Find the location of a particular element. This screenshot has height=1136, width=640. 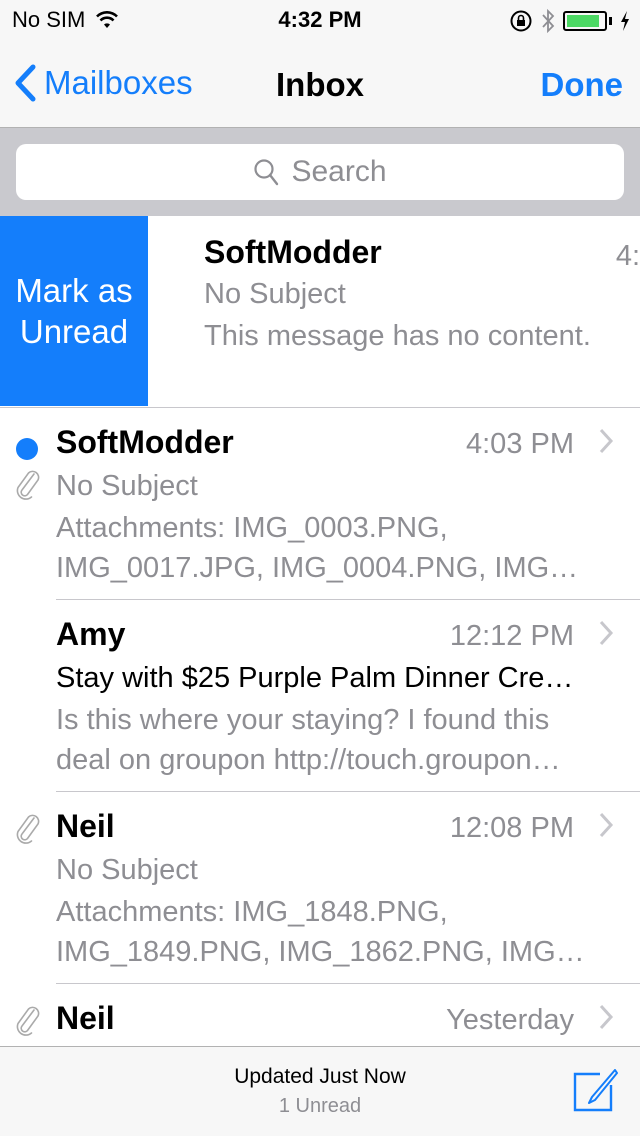

orientation-lock-icon is located at coordinates (521, 21).